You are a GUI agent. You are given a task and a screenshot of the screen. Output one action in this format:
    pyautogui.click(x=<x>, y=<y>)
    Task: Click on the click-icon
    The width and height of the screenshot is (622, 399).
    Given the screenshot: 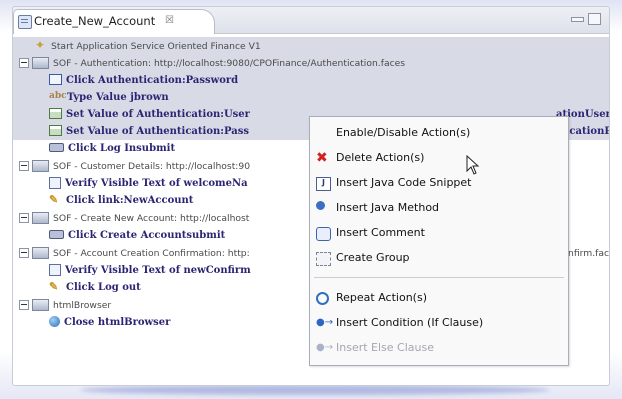 What is the action you would take?
    pyautogui.click(x=55, y=79)
    